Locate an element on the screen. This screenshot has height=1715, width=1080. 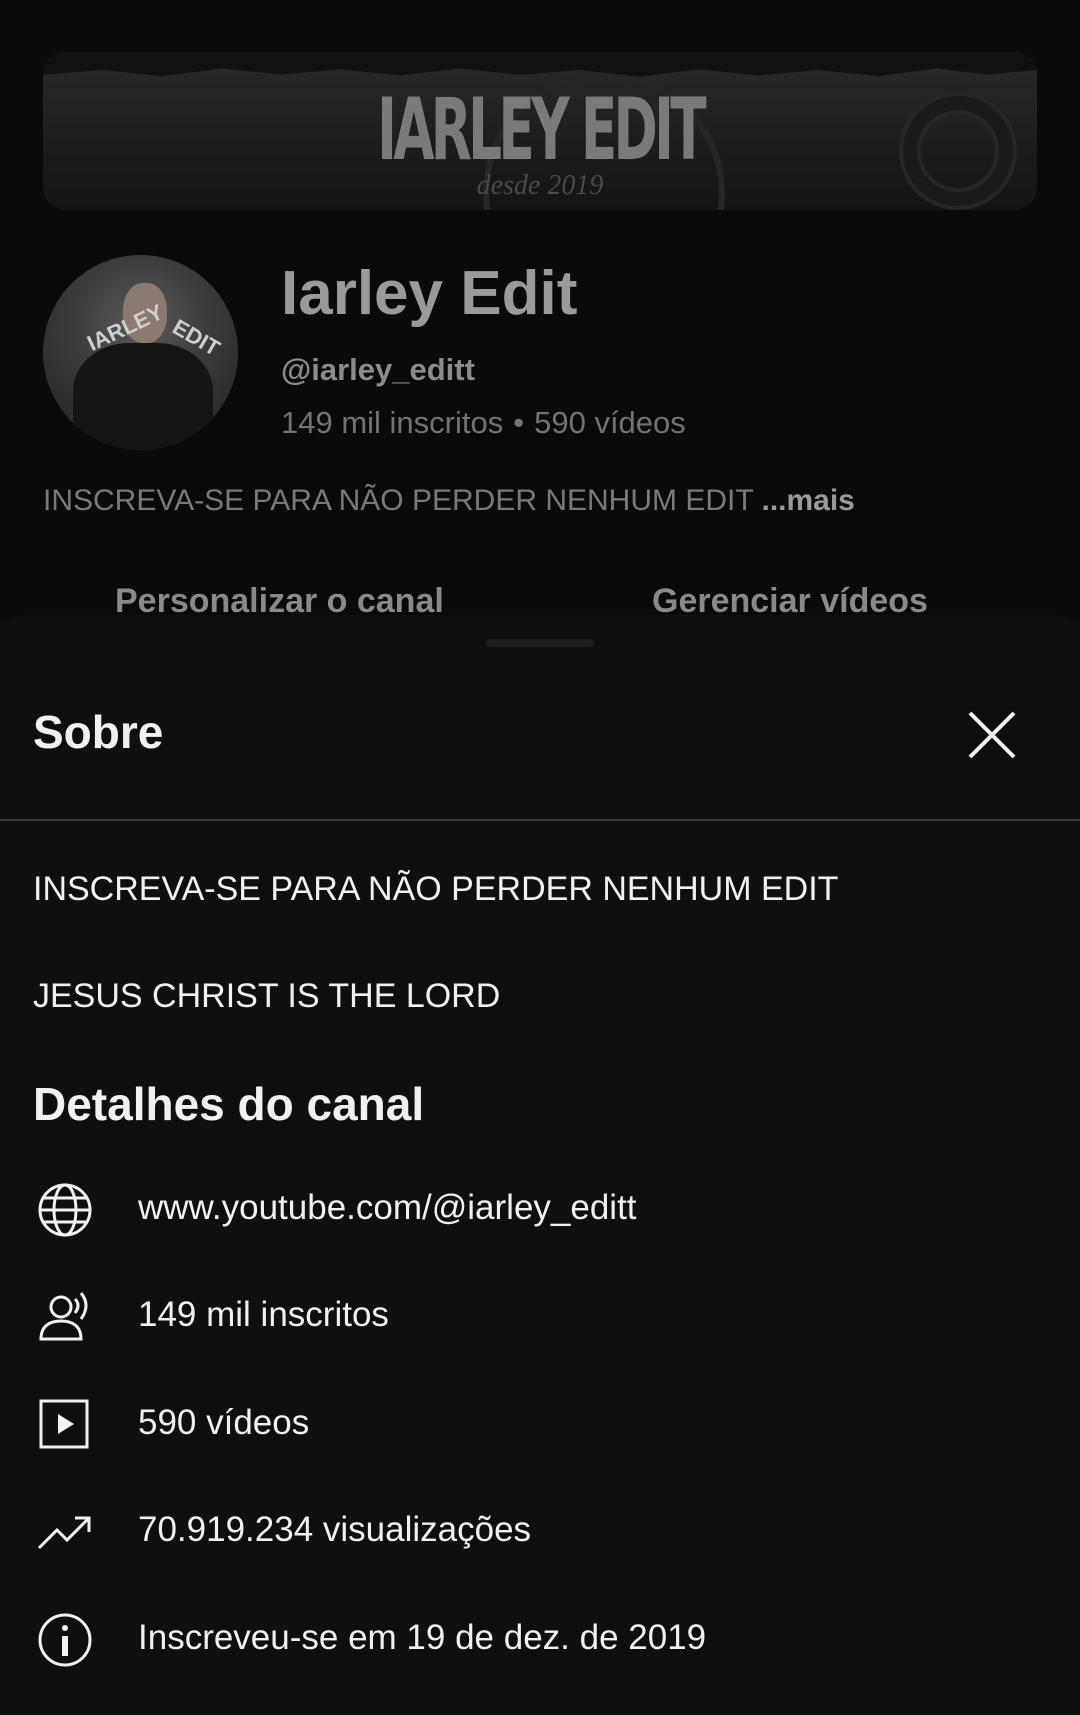
channel-handle: @iarley_editt is located at coordinates (378, 369).